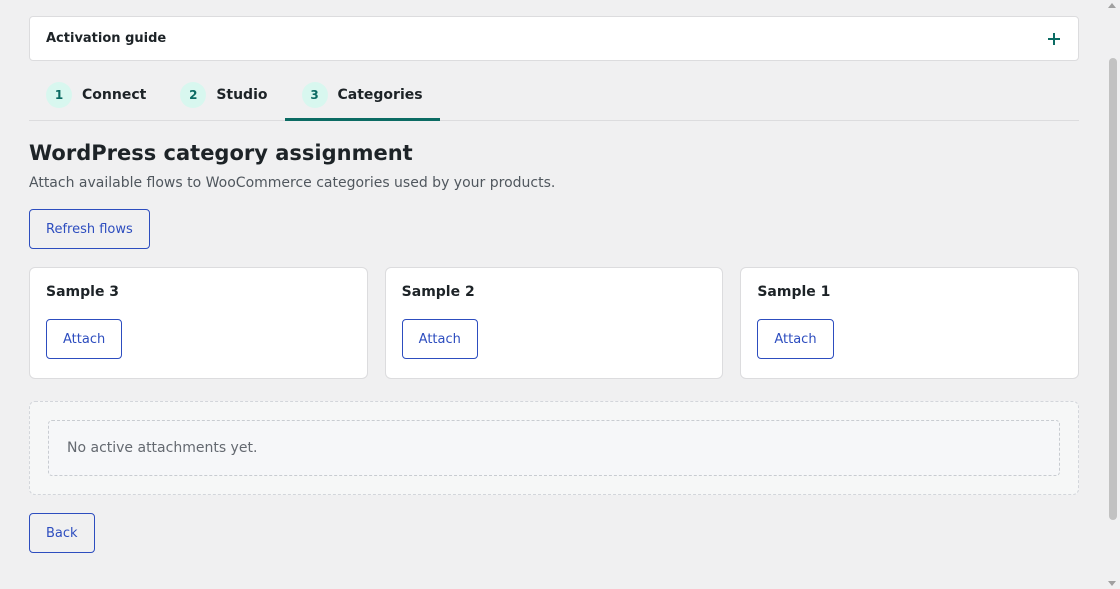  I want to click on flow-card: Sample 3 Attach, so click(198, 323).